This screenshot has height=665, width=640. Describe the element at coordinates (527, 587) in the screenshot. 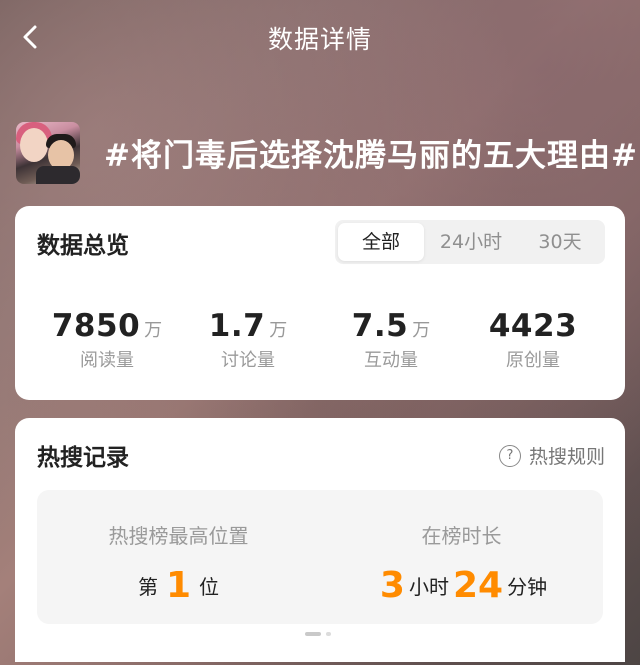

I see `minutes-unit: 分钟` at that location.